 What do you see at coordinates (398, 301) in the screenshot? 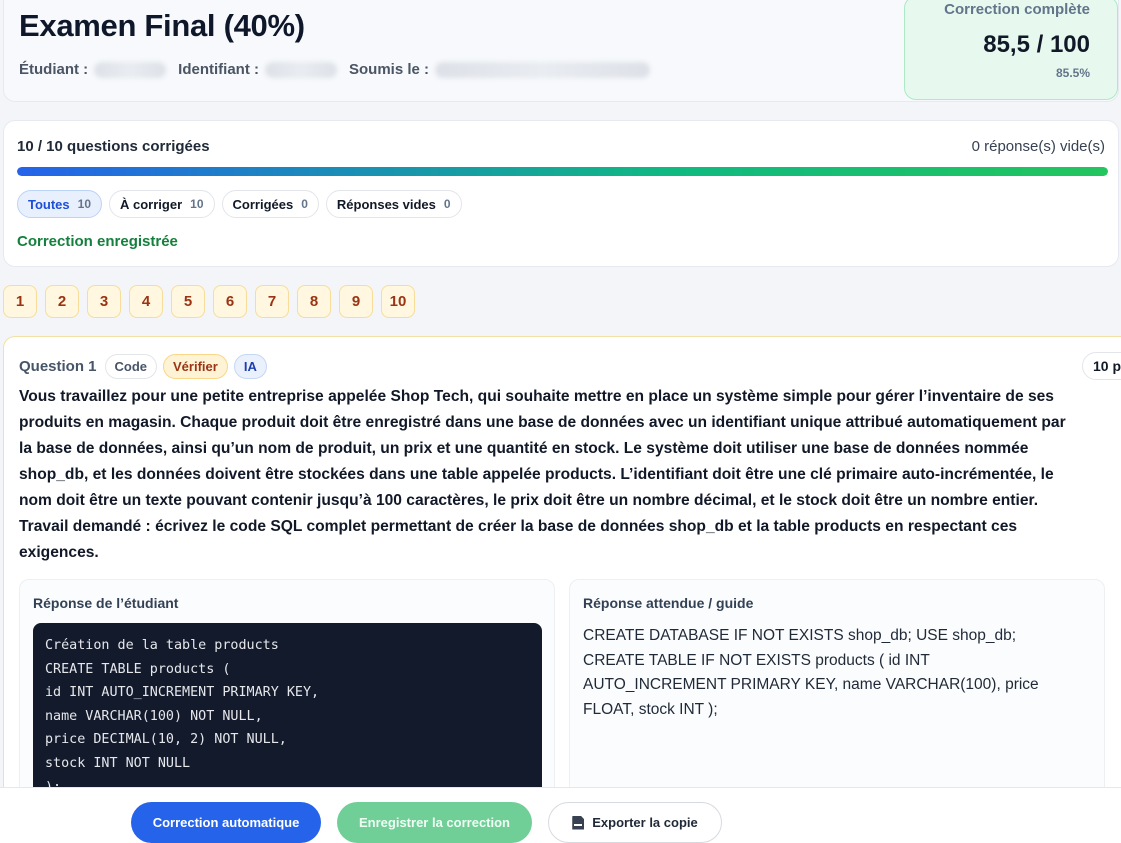
I see `question-nav-button: 10` at bounding box center [398, 301].